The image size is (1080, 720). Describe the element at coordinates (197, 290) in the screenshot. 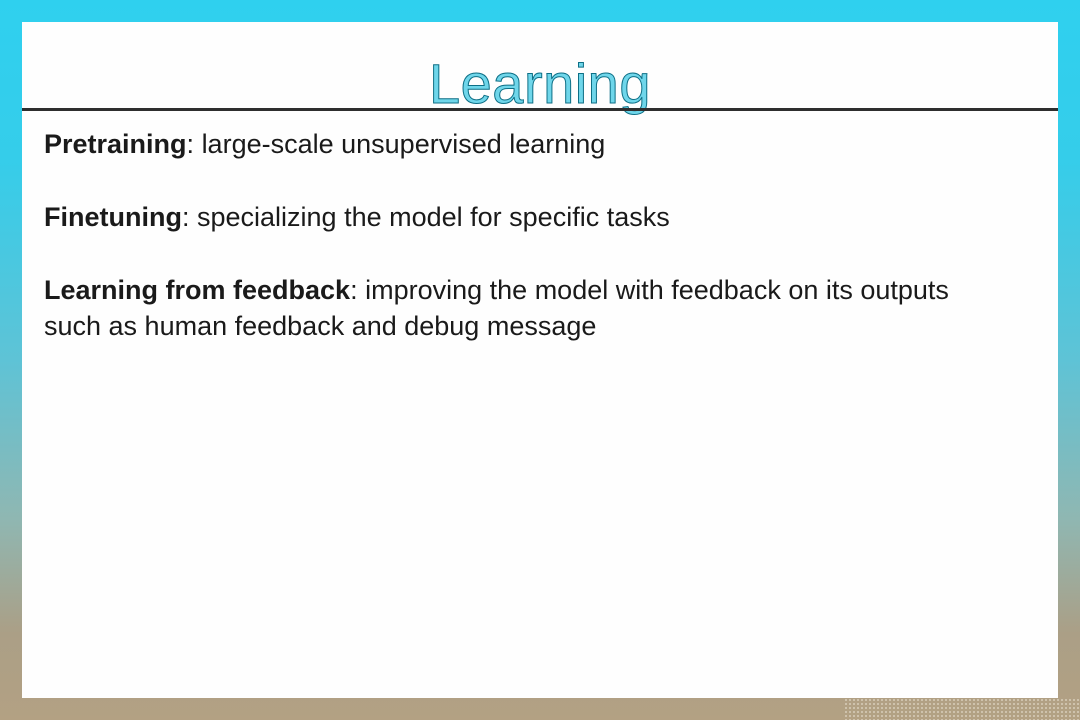

I see `term-learning-from-feedback: Learning from feedback` at that location.